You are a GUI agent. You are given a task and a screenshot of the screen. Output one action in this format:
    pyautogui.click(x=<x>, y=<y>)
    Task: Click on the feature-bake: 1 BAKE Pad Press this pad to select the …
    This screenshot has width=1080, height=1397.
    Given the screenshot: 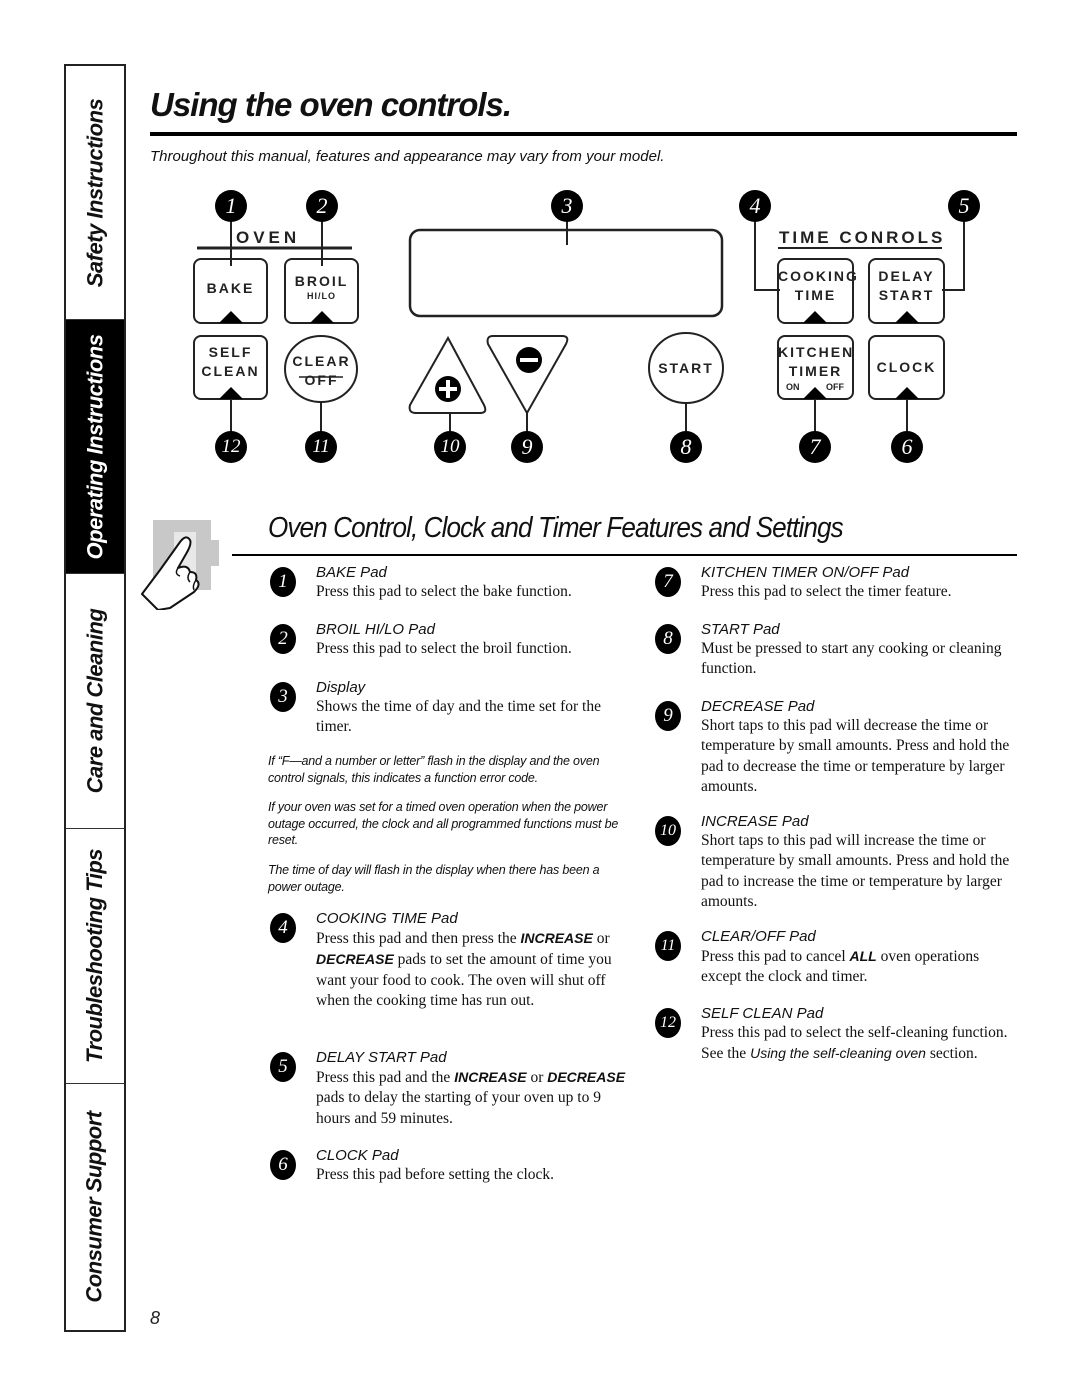 What is the action you would take?
    pyautogui.click(x=448, y=582)
    